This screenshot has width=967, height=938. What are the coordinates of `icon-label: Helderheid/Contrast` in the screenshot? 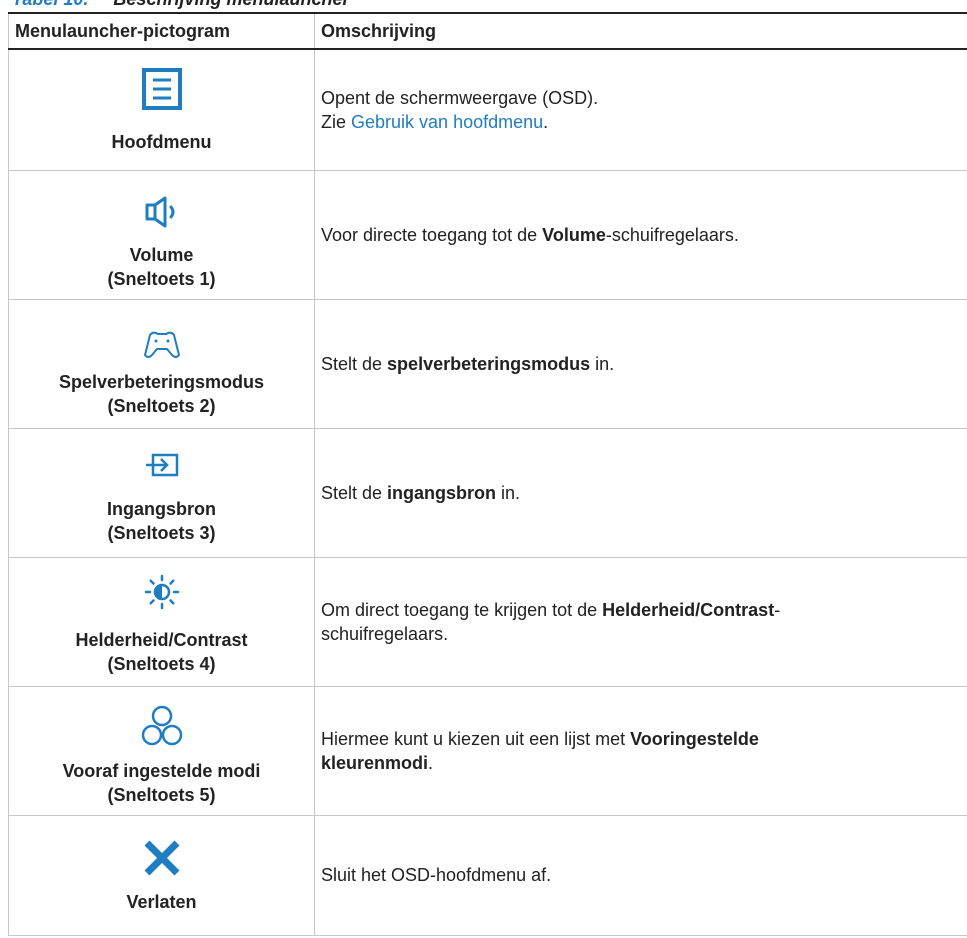 It's located at (161, 639).